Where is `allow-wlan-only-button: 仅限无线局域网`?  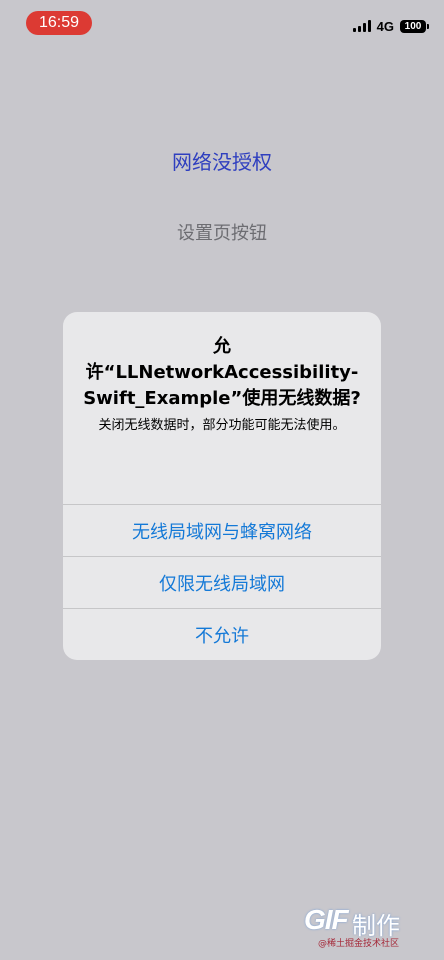
allow-wlan-only-button: 仅限无线局域网 is located at coordinates (222, 582).